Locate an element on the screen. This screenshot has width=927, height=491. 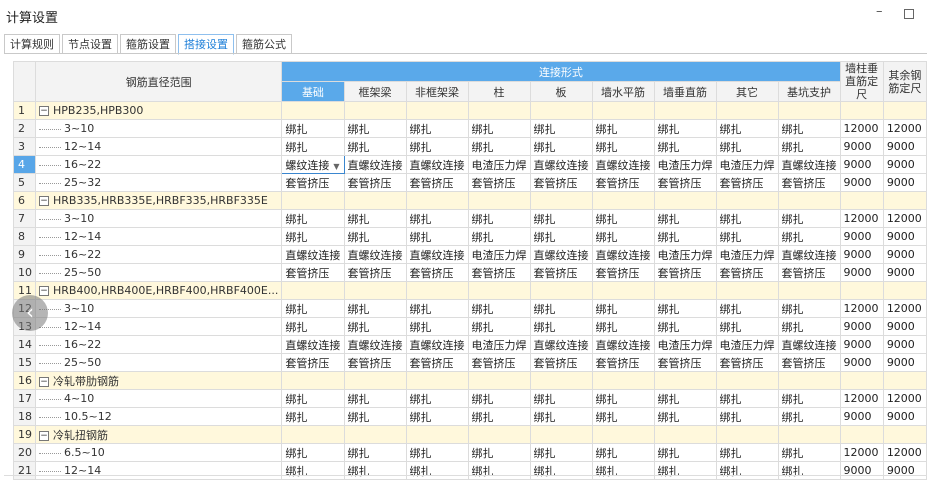
maximize-button is located at coordinates (909, 14).